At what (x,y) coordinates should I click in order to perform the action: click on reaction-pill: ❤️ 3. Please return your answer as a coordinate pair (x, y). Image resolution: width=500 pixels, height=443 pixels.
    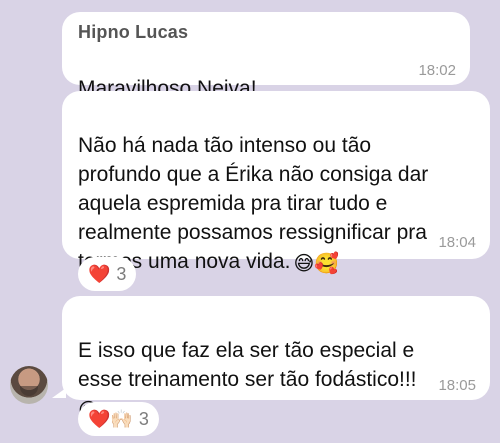
    Looking at the image, I should click on (107, 274).